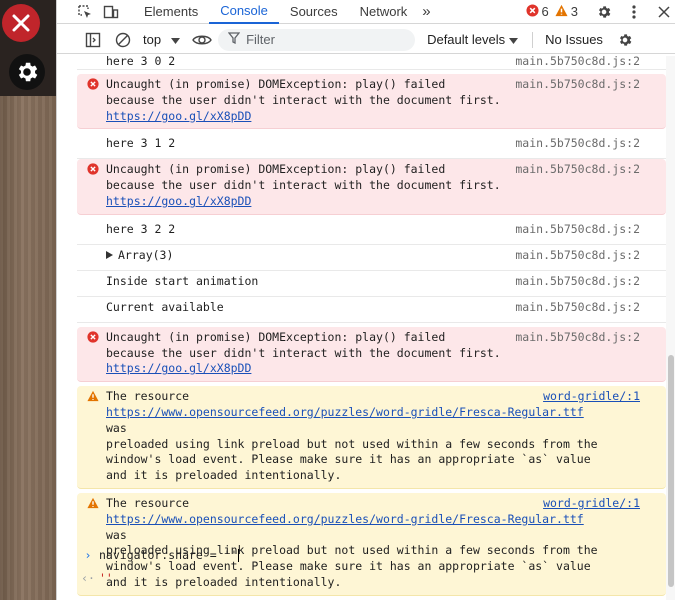  What do you see at coordinates (171, 12) in the screenshot?
I see `tab-elements: Elements` at bounding box center [171, 12].